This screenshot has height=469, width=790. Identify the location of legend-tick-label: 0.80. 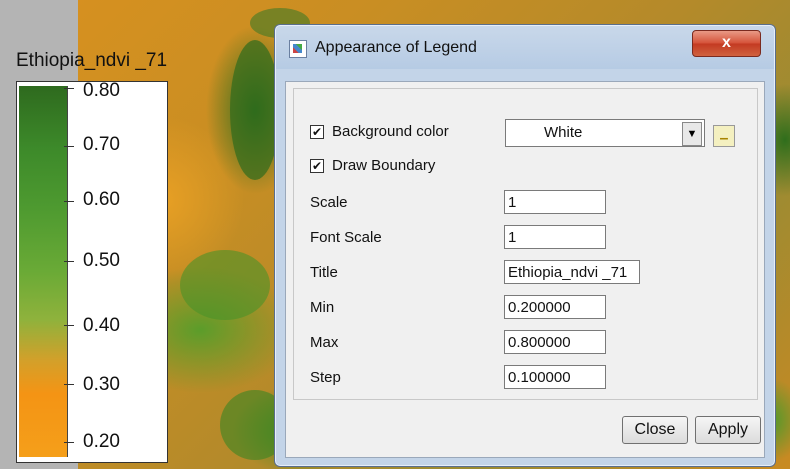
(101, 90).